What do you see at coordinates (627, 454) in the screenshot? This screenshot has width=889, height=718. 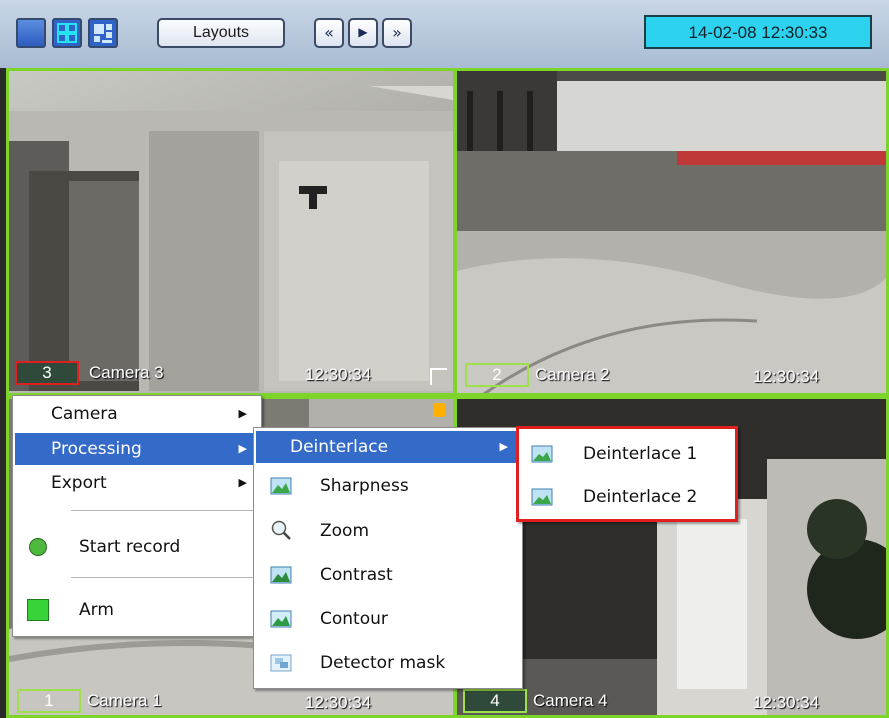 I see `deinterlace-1-item: Deinterlace 1` at bounding box center [627, 454].